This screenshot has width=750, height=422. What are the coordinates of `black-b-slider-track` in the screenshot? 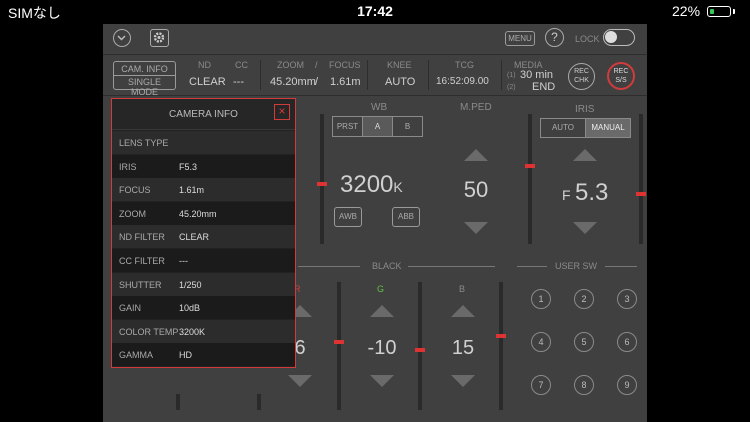 It's located at (501, 346).